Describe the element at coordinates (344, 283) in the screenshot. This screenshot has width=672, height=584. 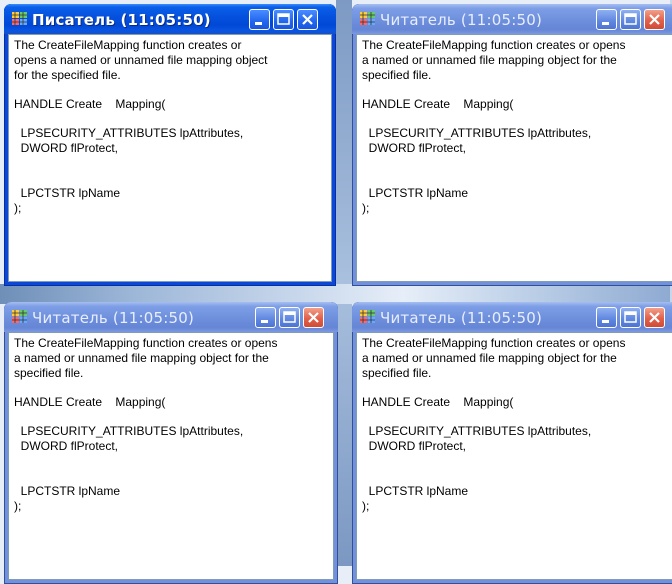
I see `desktop-background-vertical` at that location.